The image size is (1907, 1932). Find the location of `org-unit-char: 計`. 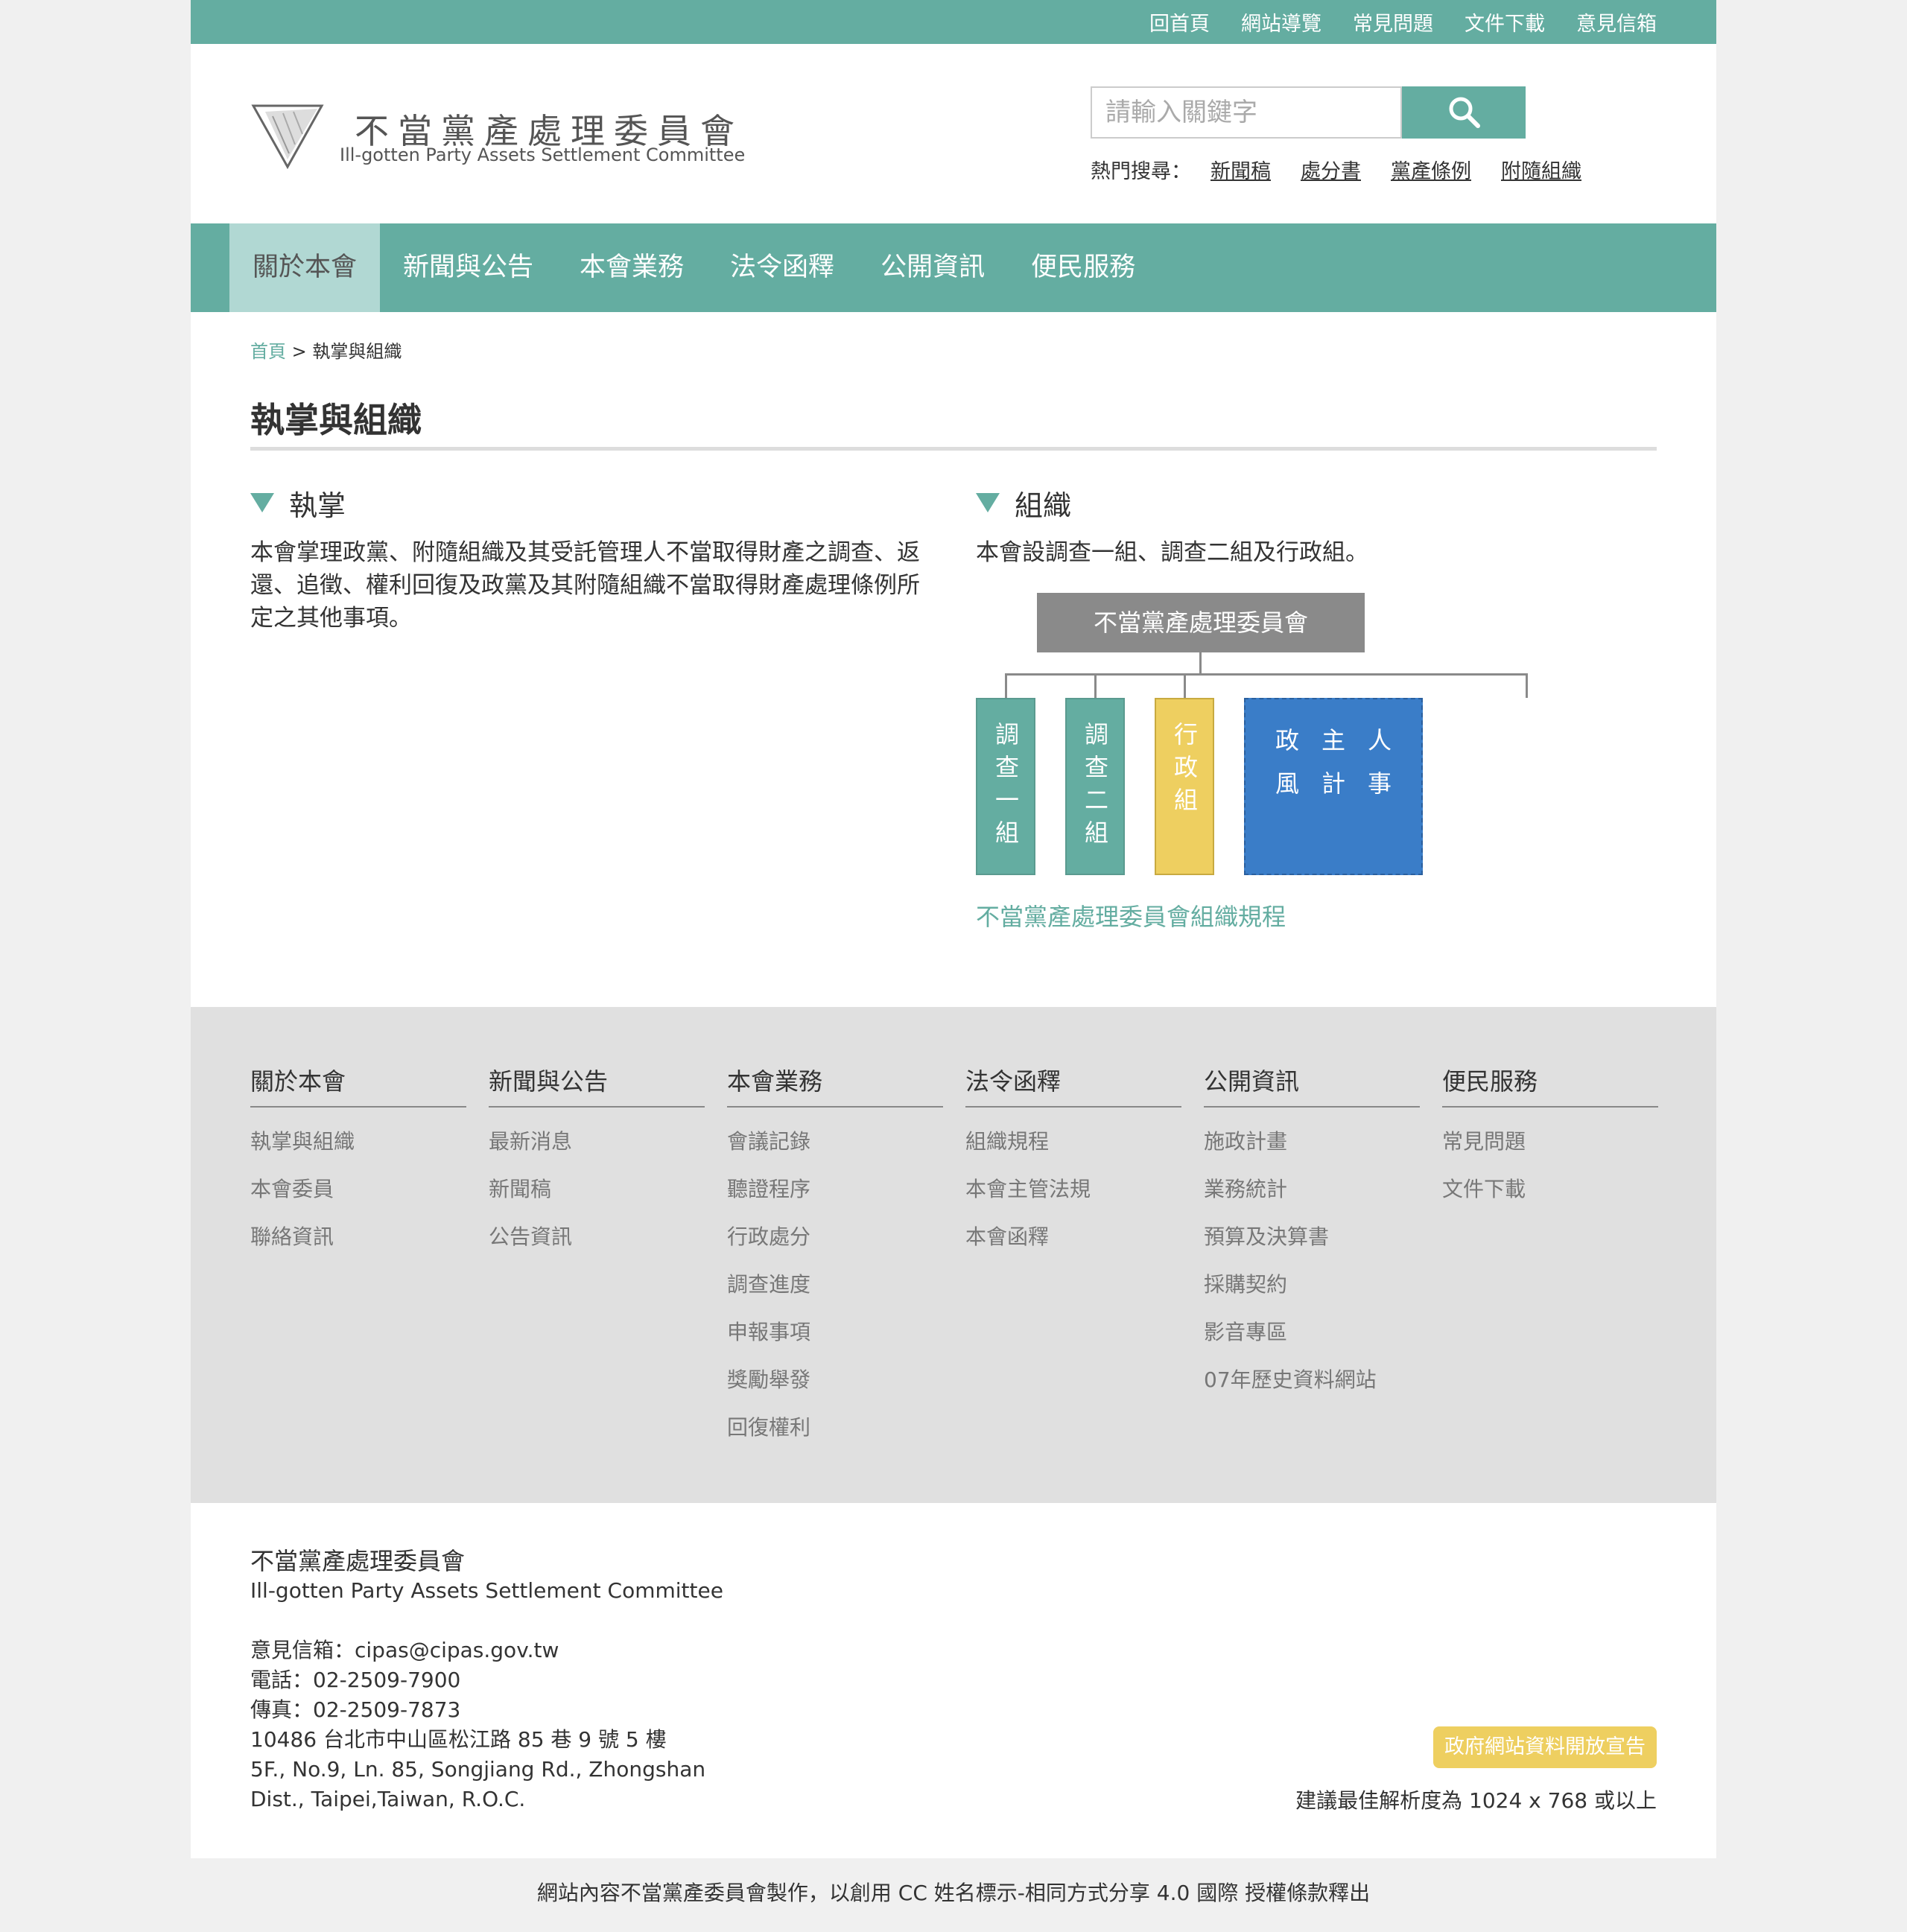

org-unit-char: 計 is located at coordinates (1333, 783).